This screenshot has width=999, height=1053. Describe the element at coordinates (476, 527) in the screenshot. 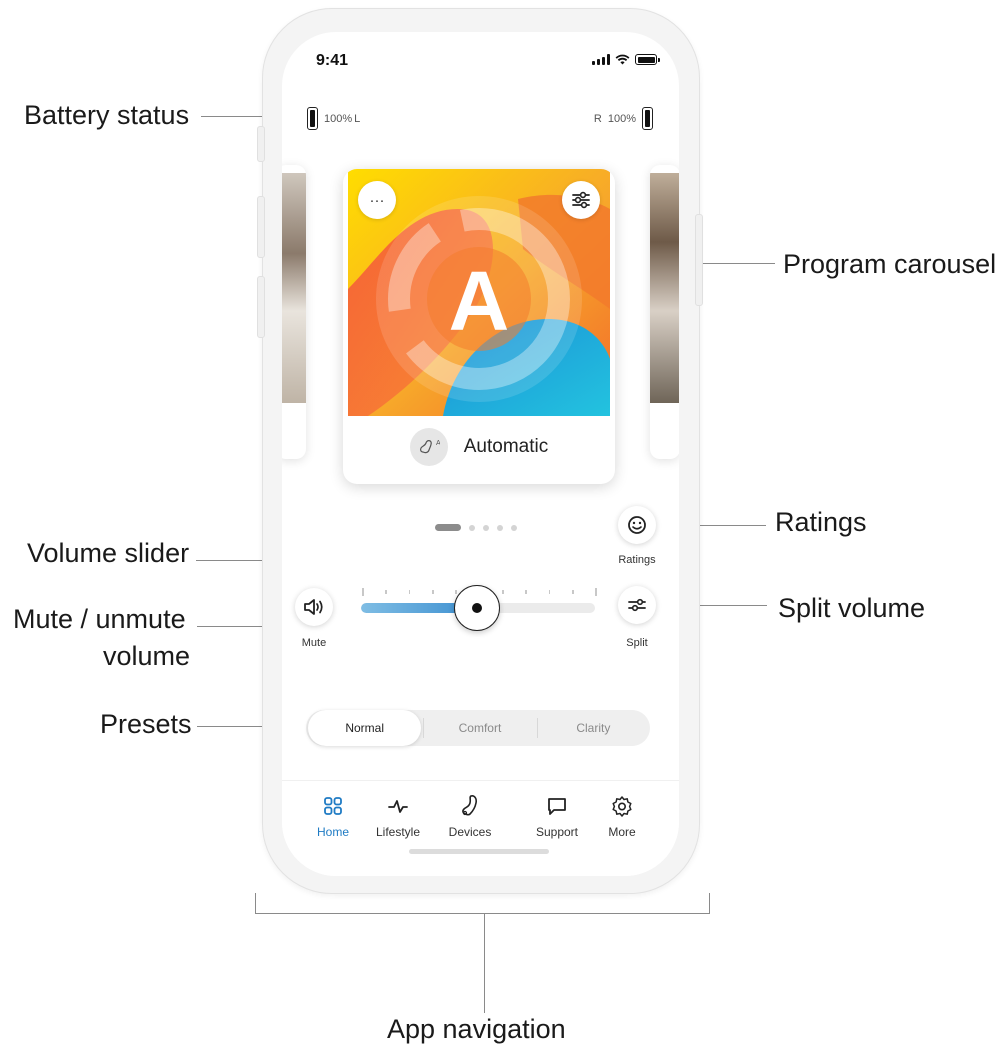

I see `carousel-pager` at that location.